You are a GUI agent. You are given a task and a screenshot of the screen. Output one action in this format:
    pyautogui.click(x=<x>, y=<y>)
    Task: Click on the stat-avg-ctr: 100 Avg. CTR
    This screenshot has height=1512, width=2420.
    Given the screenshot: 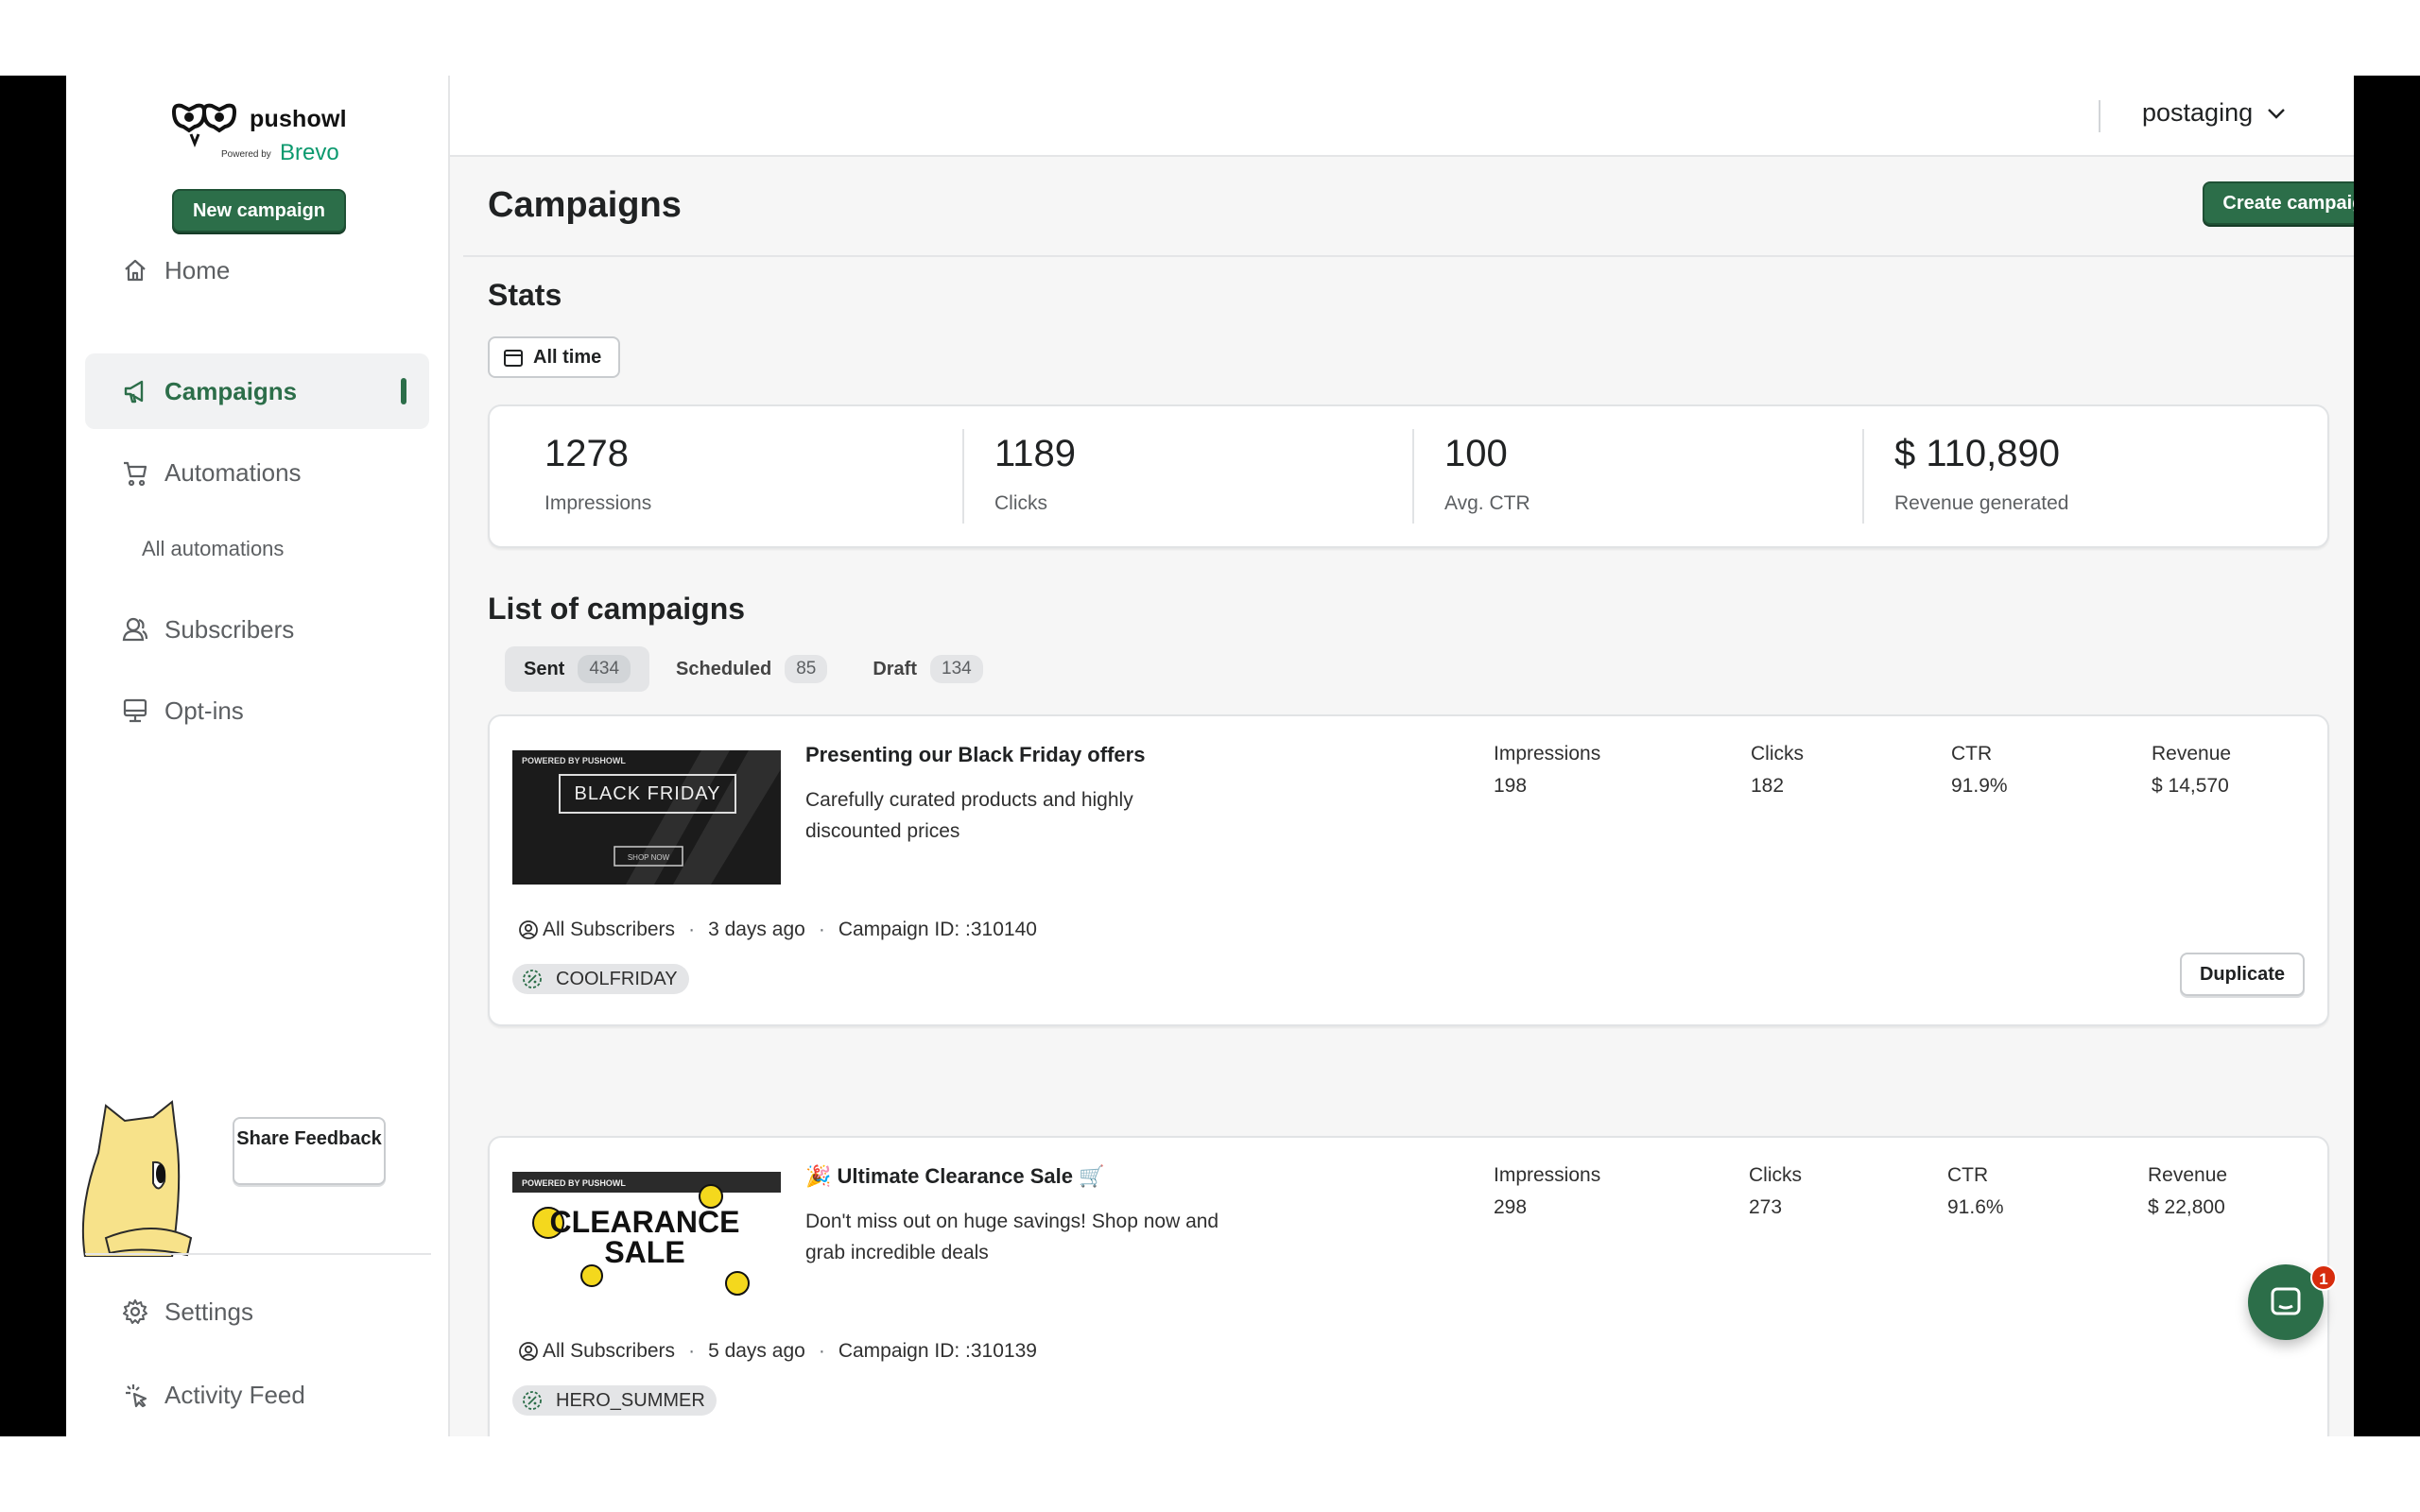 What is the action you would take?
    pyautogui.click(x=1487, y=478)
    